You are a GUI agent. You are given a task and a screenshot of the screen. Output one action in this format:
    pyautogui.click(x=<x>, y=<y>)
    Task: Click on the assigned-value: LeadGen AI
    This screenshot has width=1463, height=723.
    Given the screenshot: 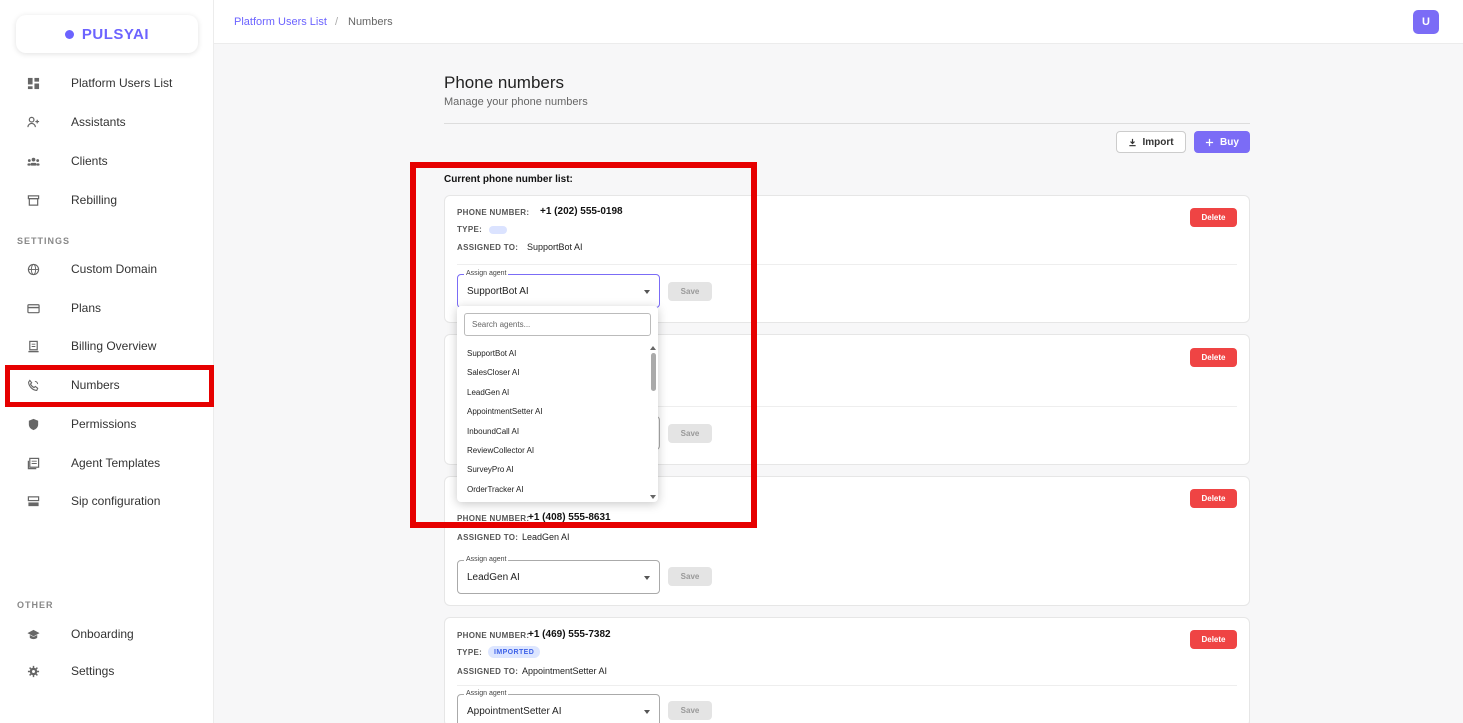 What is the action you would take?
    pyautogui.click(x=546, y=537)
    